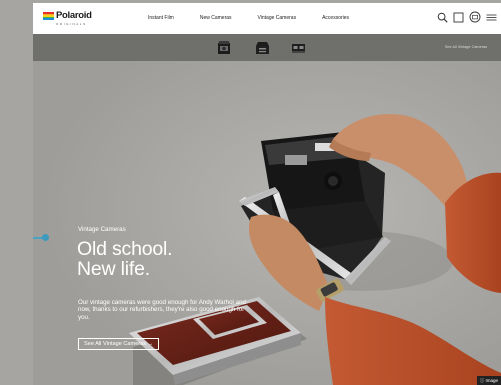  I want to click on 600-camera-icon, so click(262, 47).